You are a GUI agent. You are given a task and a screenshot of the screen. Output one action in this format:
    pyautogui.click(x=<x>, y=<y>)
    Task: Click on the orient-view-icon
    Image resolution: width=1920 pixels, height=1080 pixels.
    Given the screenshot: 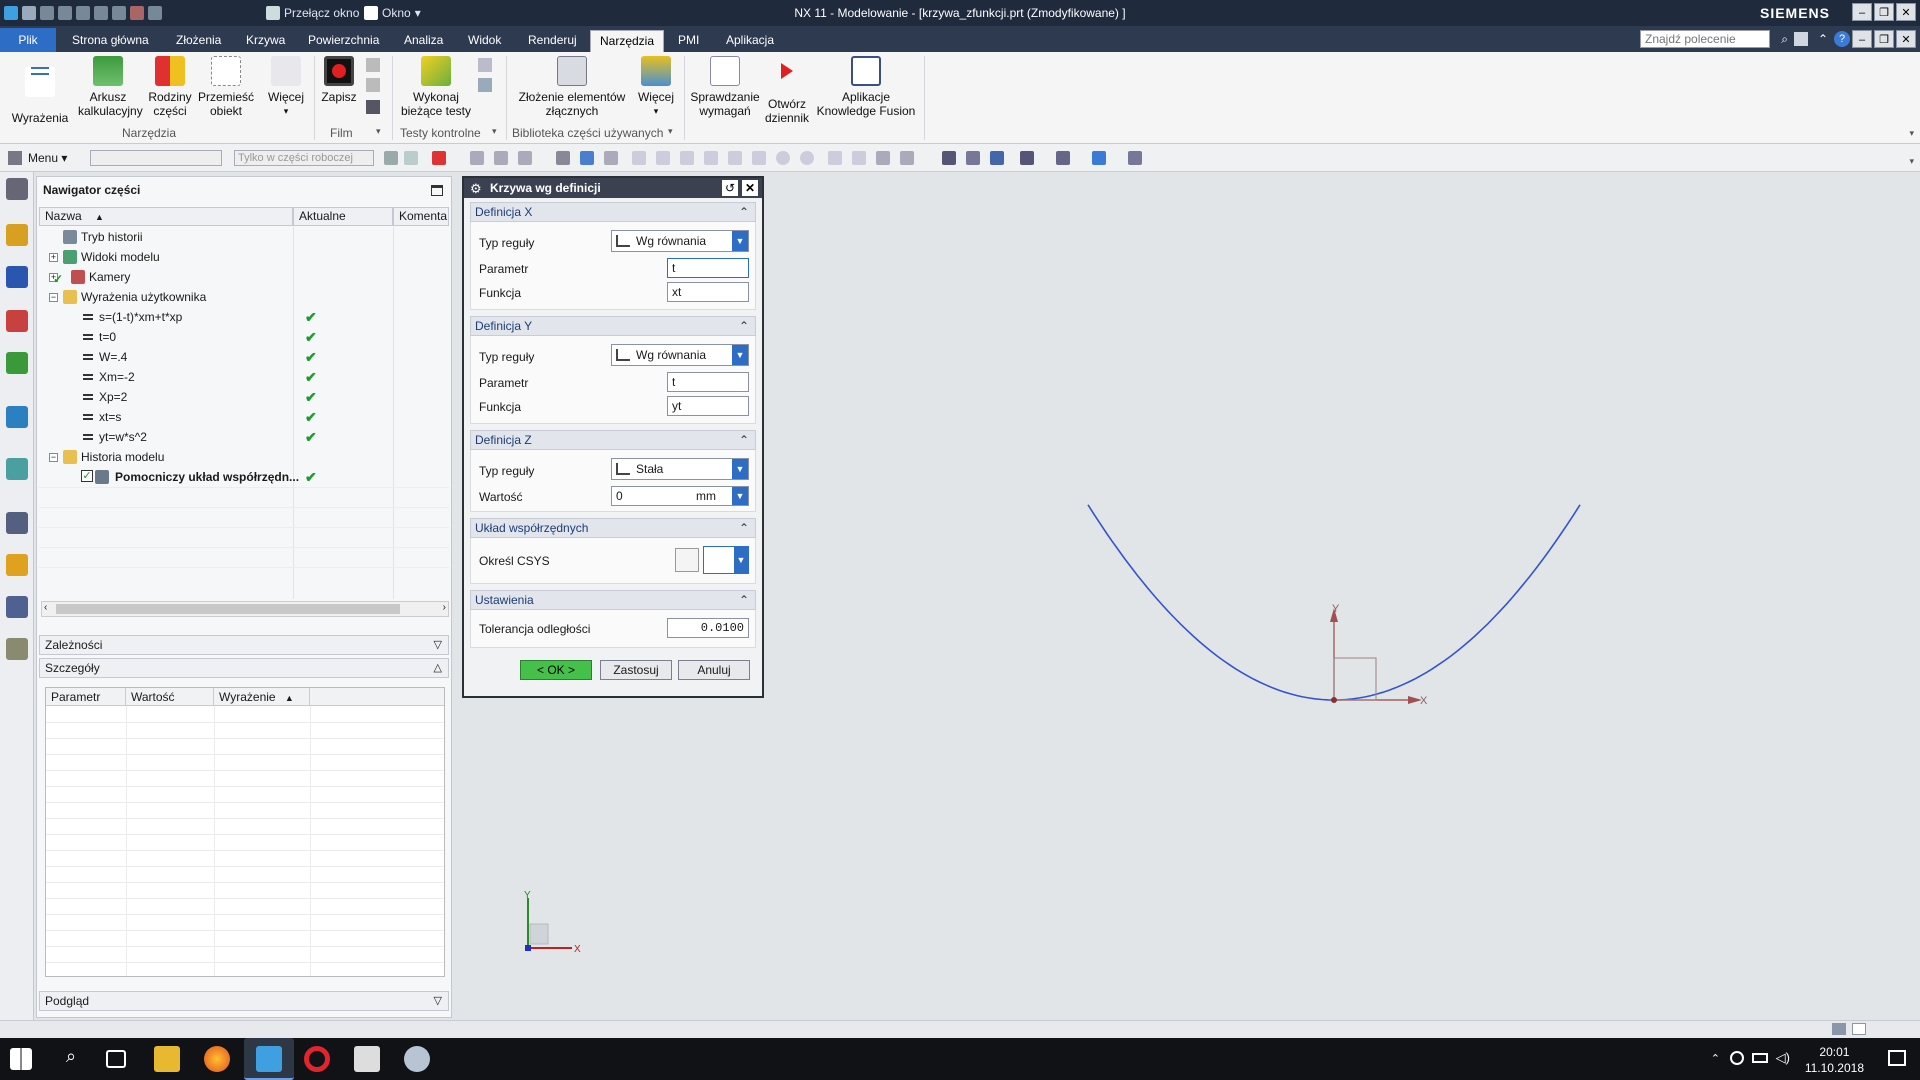 What is the action you would take?
    pyautogui.click(x=1027, y=158)
    